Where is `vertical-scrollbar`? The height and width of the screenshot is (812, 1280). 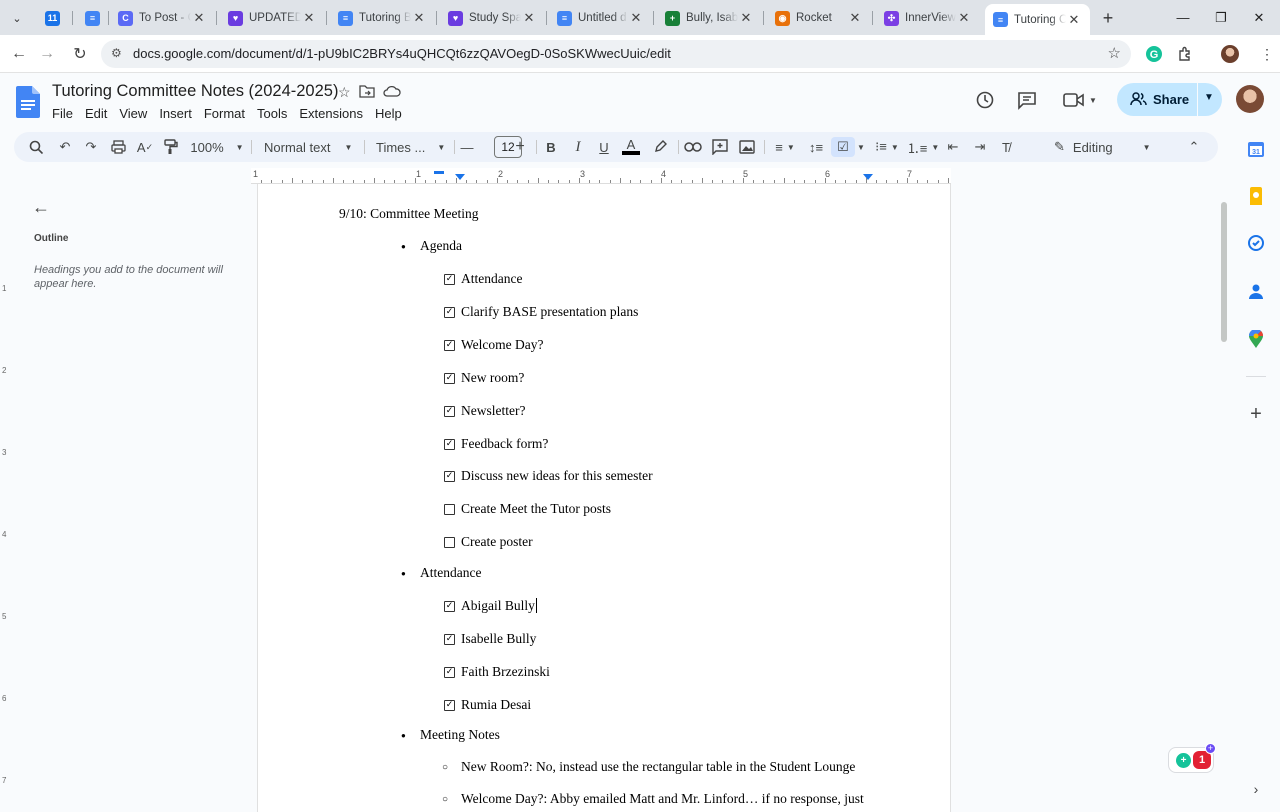
vertical-scrollbar is located at coordinates (1224, 272).